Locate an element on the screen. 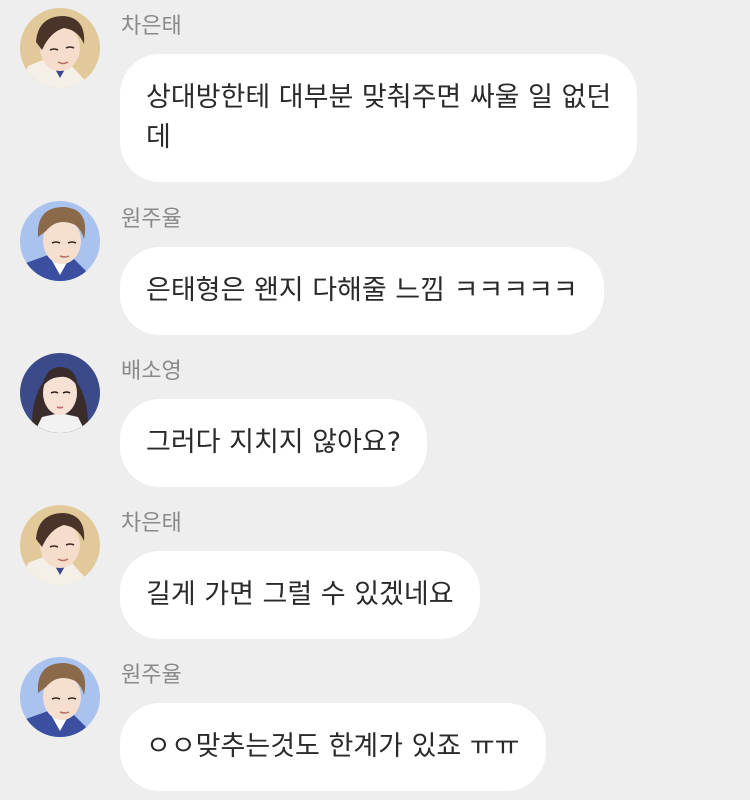 The width and height of the screenshot is (750, 800). message-bubble: 상대방한테 대부분 맞춰주면 싸울 일 없던 데 is located at coordinates (379, 118).